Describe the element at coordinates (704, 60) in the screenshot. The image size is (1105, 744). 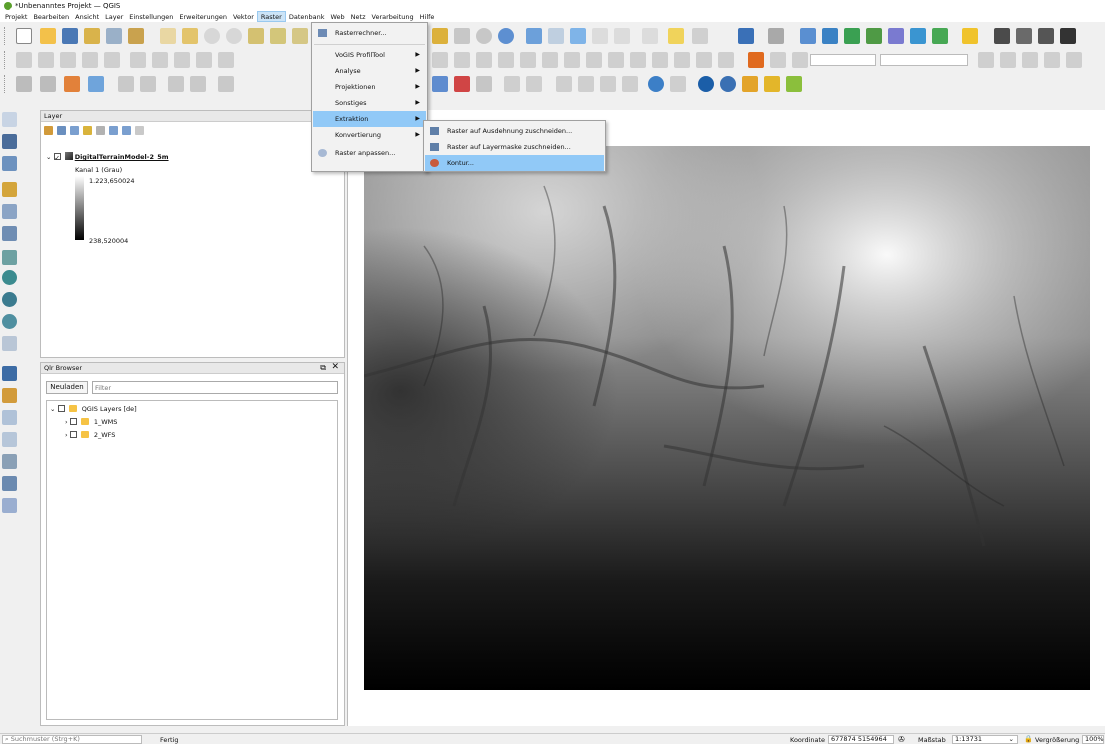
I see `digitize-f-icon` at that location.